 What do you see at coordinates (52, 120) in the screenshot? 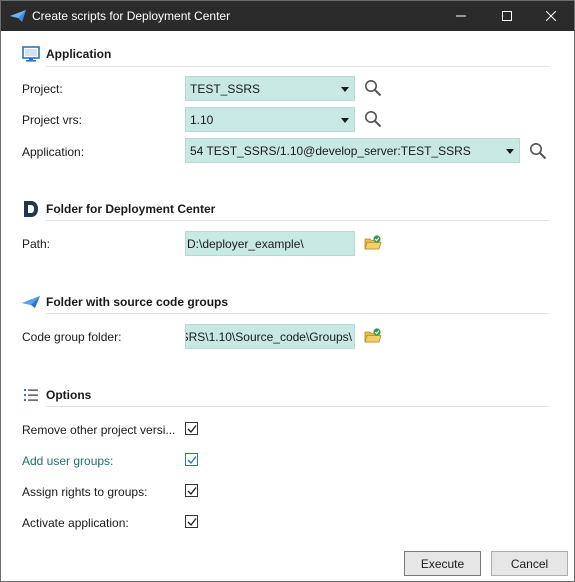
I see `project-vrs-label: Project vrs:` at bounding box center [52, 120].